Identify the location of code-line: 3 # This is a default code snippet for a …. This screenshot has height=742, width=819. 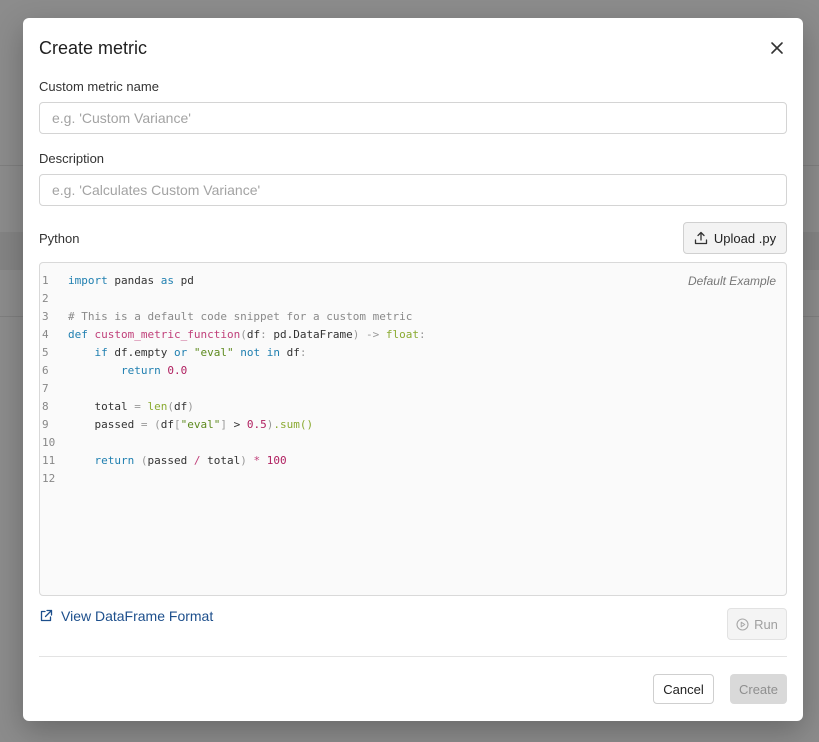
(233, 317).